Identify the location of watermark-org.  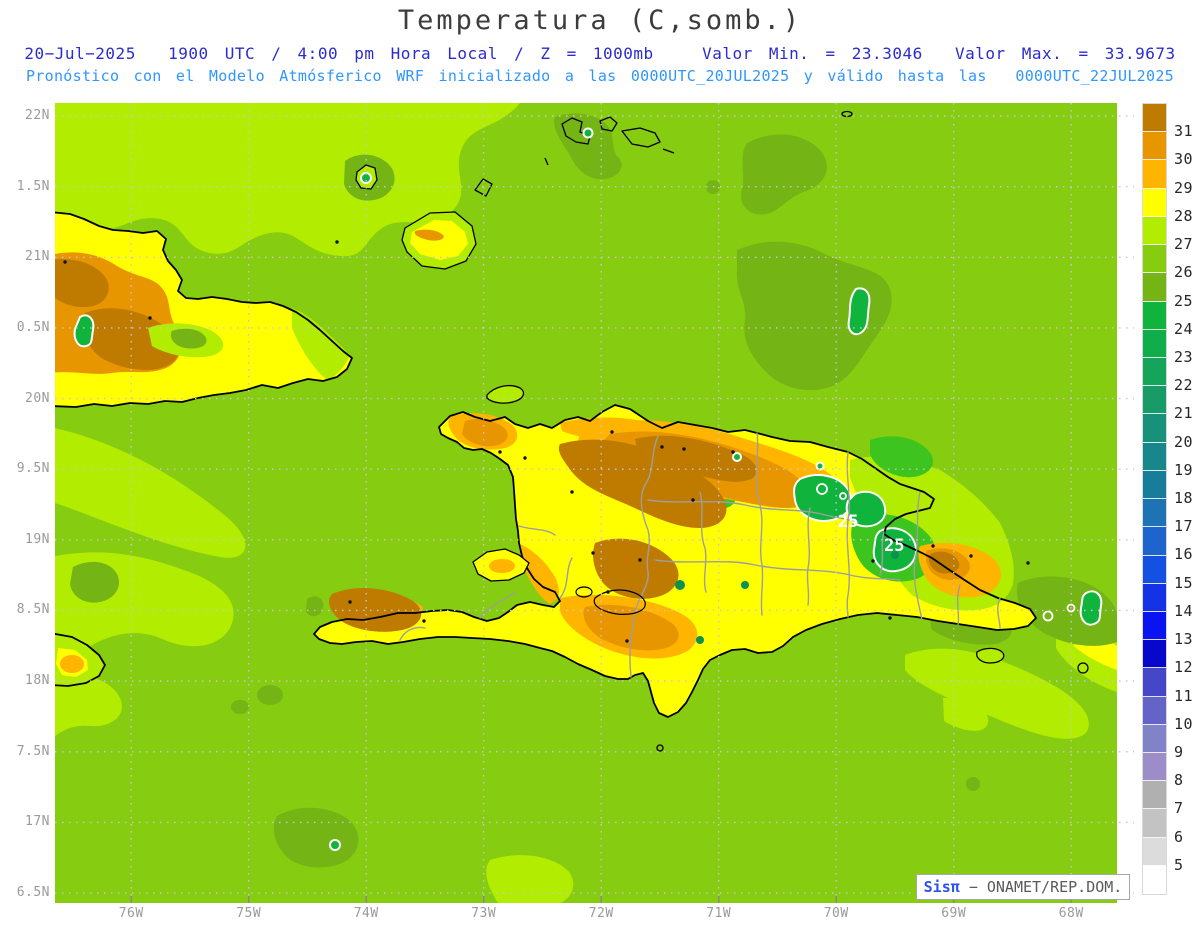
(964, 887).